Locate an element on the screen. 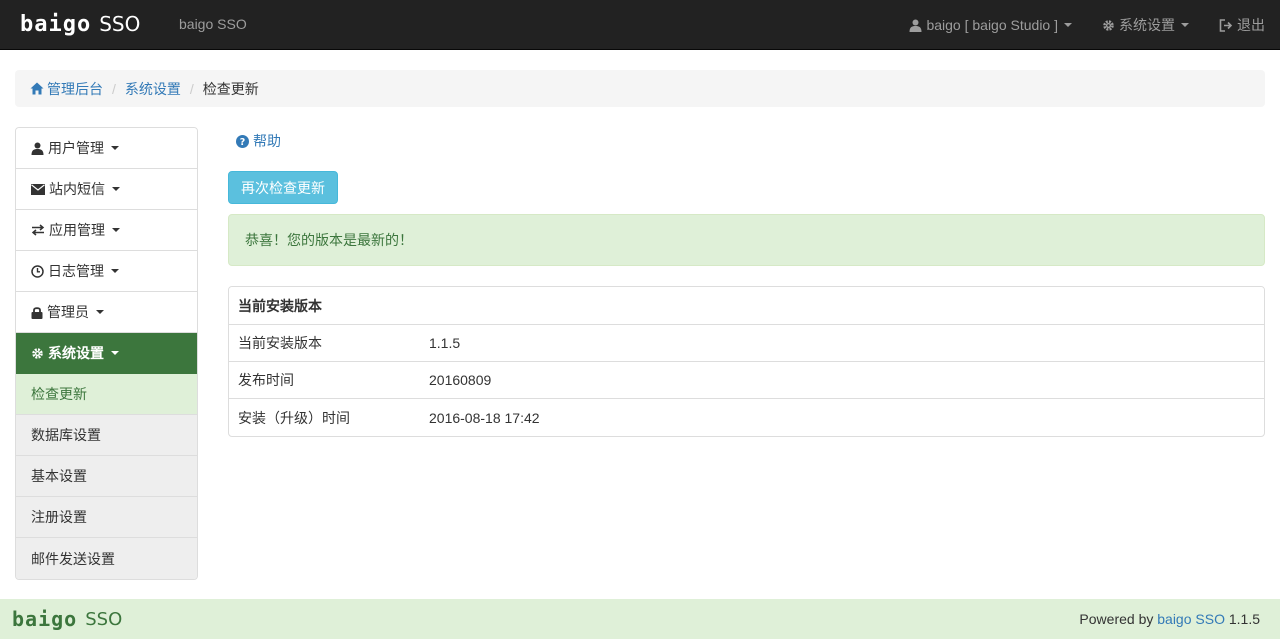 The width and height of the screenshot is (1280, 639). brand-logo: baigo SSO is located at coordinates (80, 24).